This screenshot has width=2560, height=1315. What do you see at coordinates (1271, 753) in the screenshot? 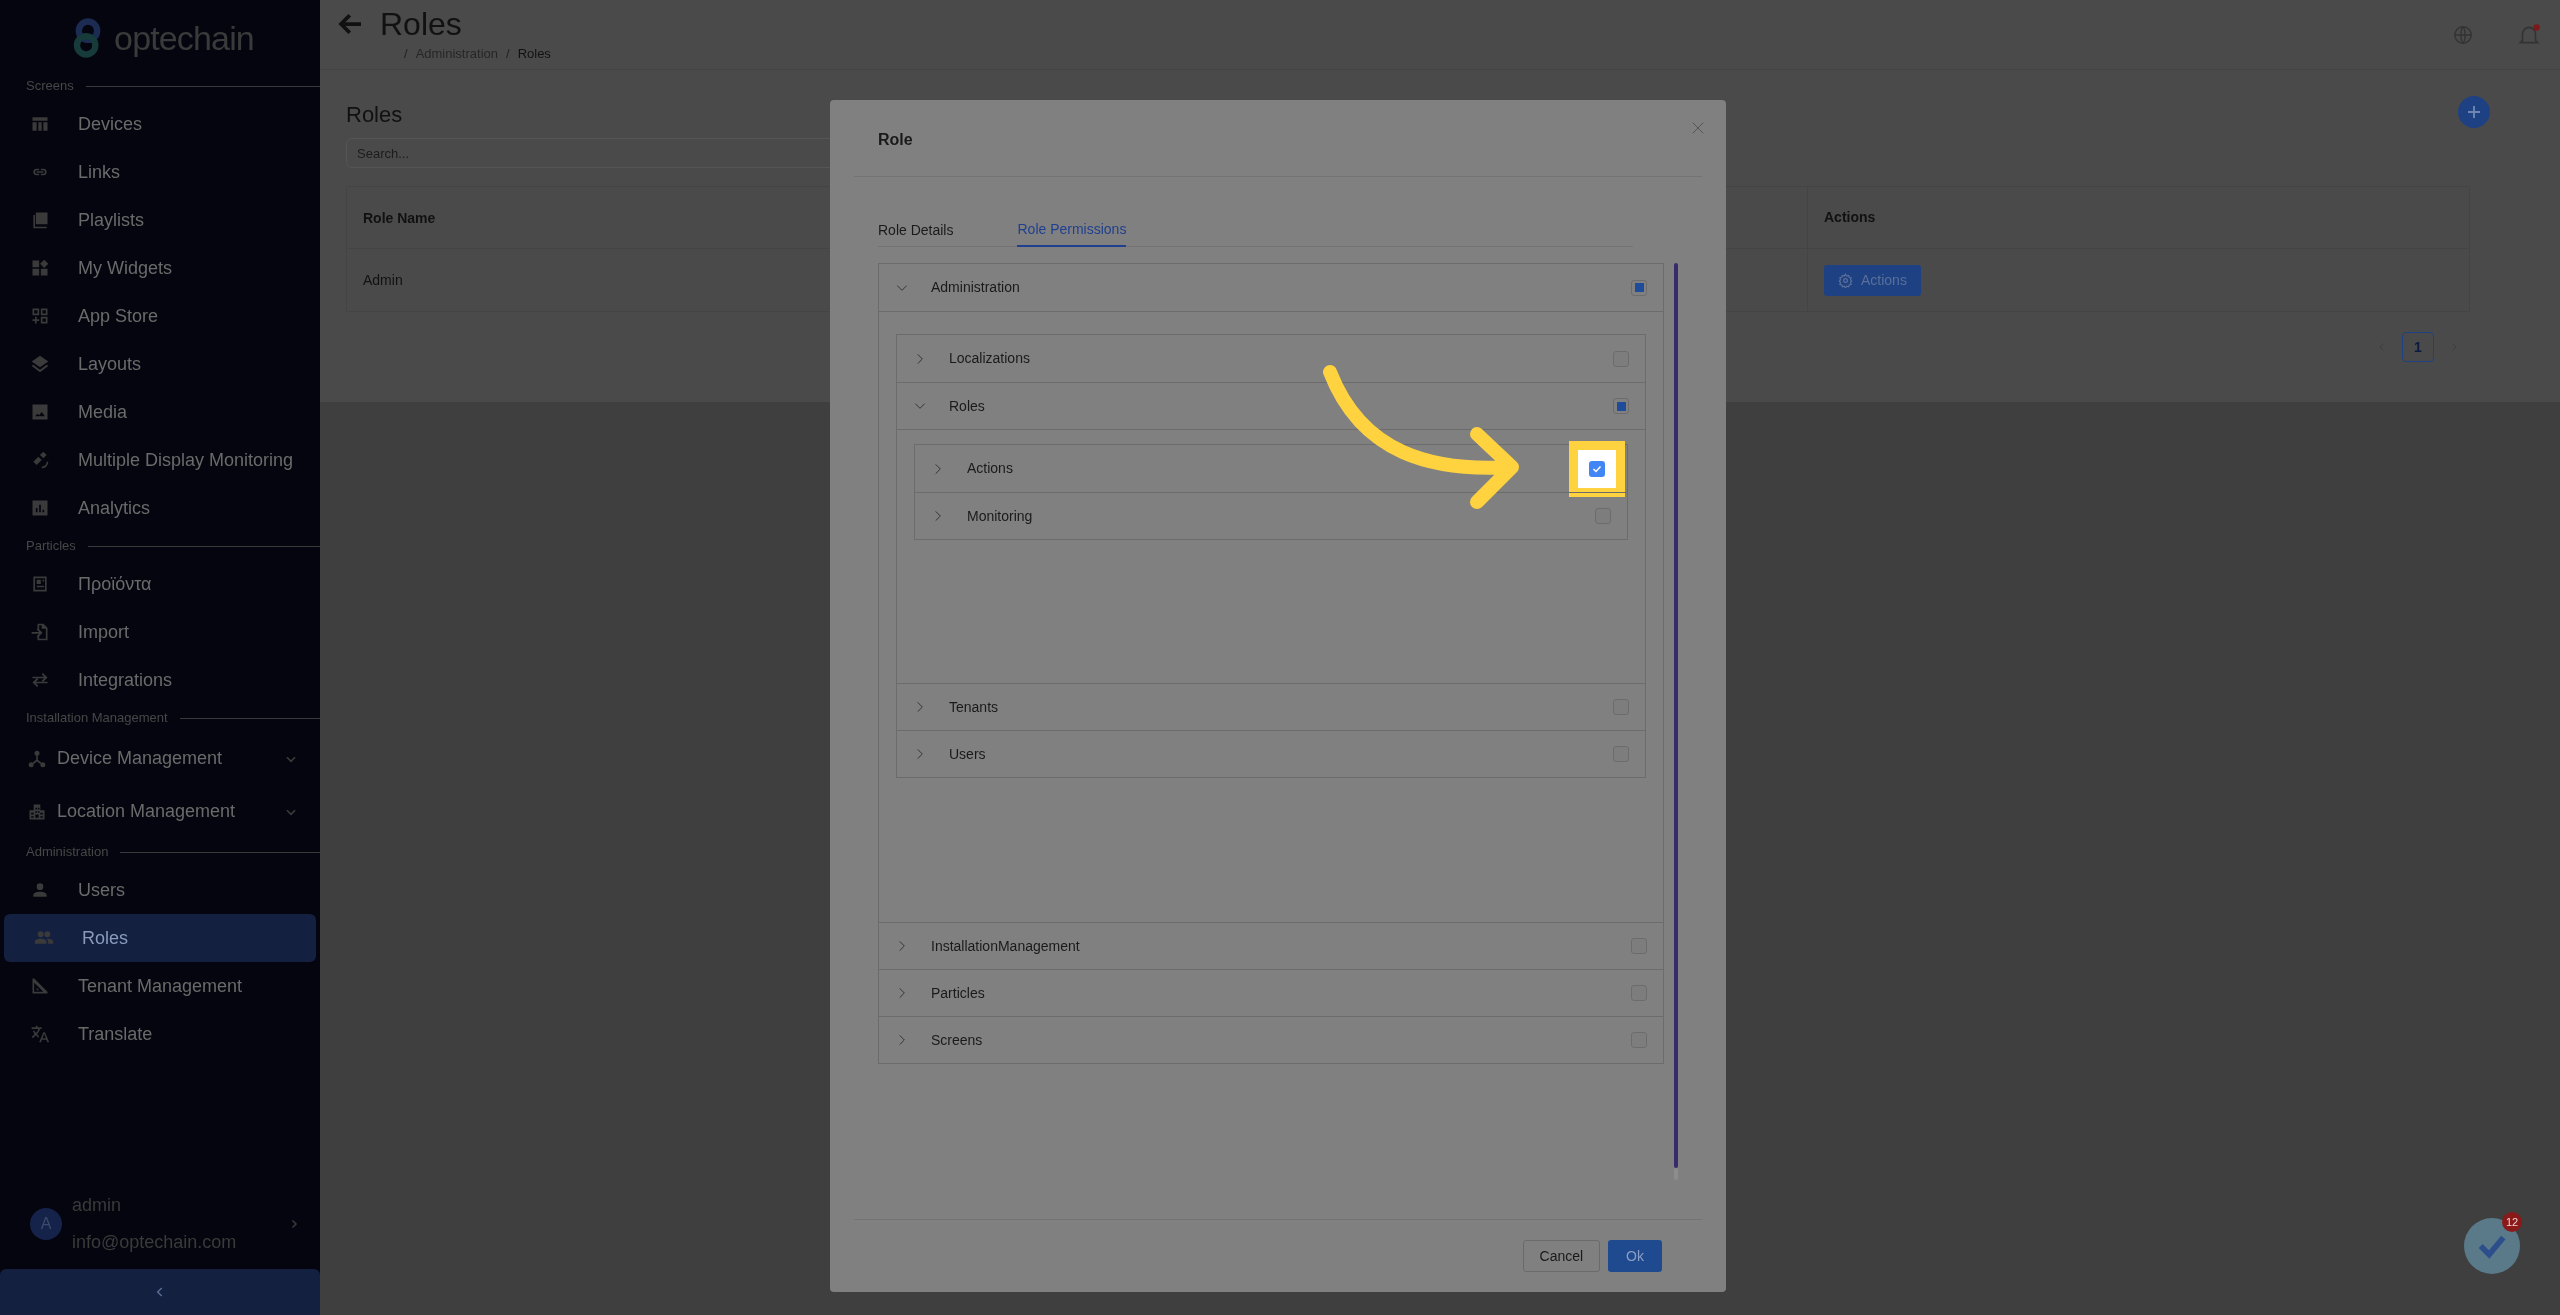
I see `tree-row: Users` at bounding box center [1271, 753].